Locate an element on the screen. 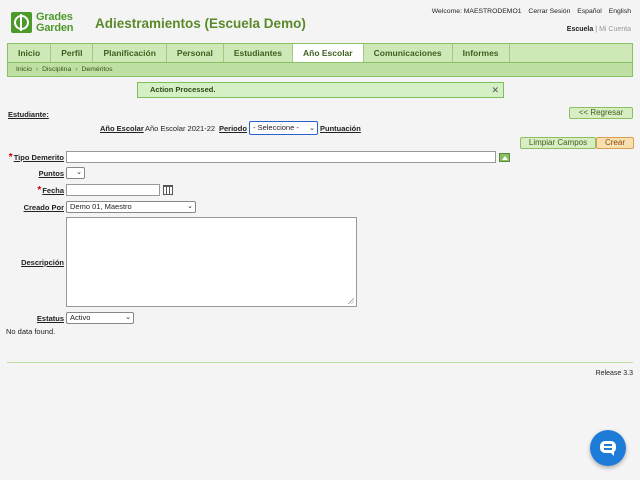 This screenshot has width=640, height=480. breadcrumb-demeritos: Deméritos is located at coordinates (97, 69).